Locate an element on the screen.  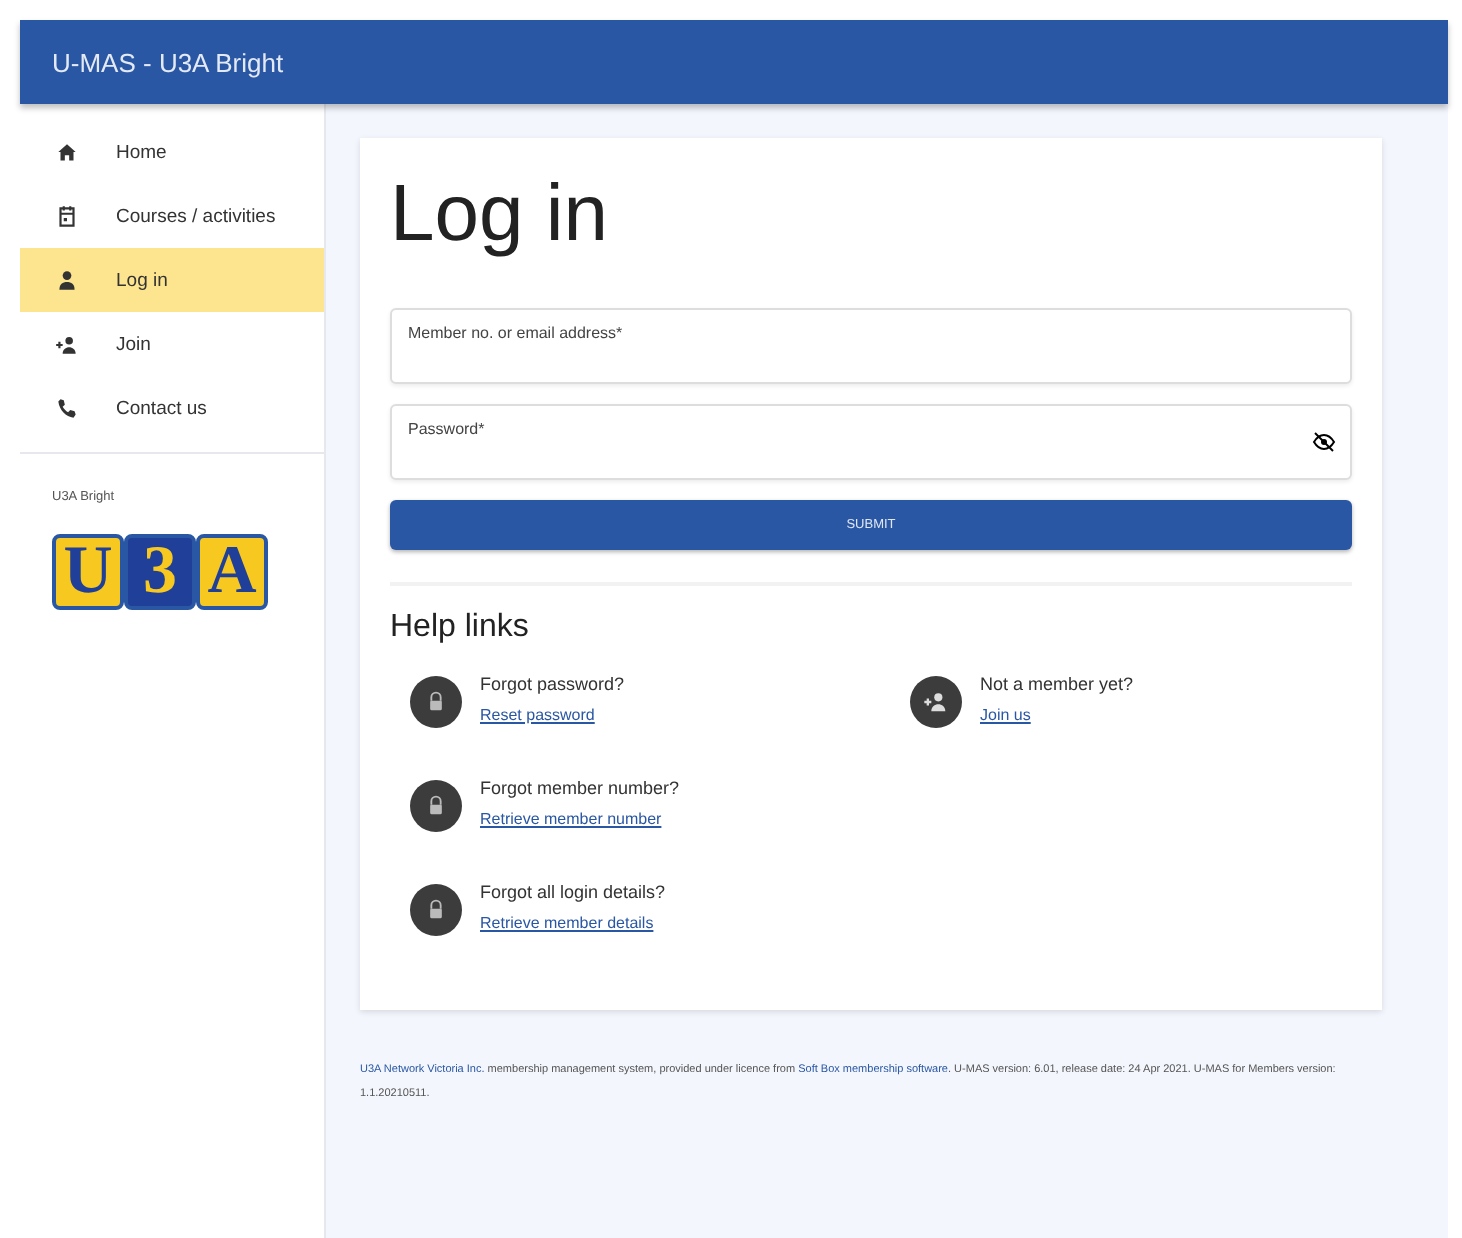
nav-item: Log in is located at coordinates (172, 280).